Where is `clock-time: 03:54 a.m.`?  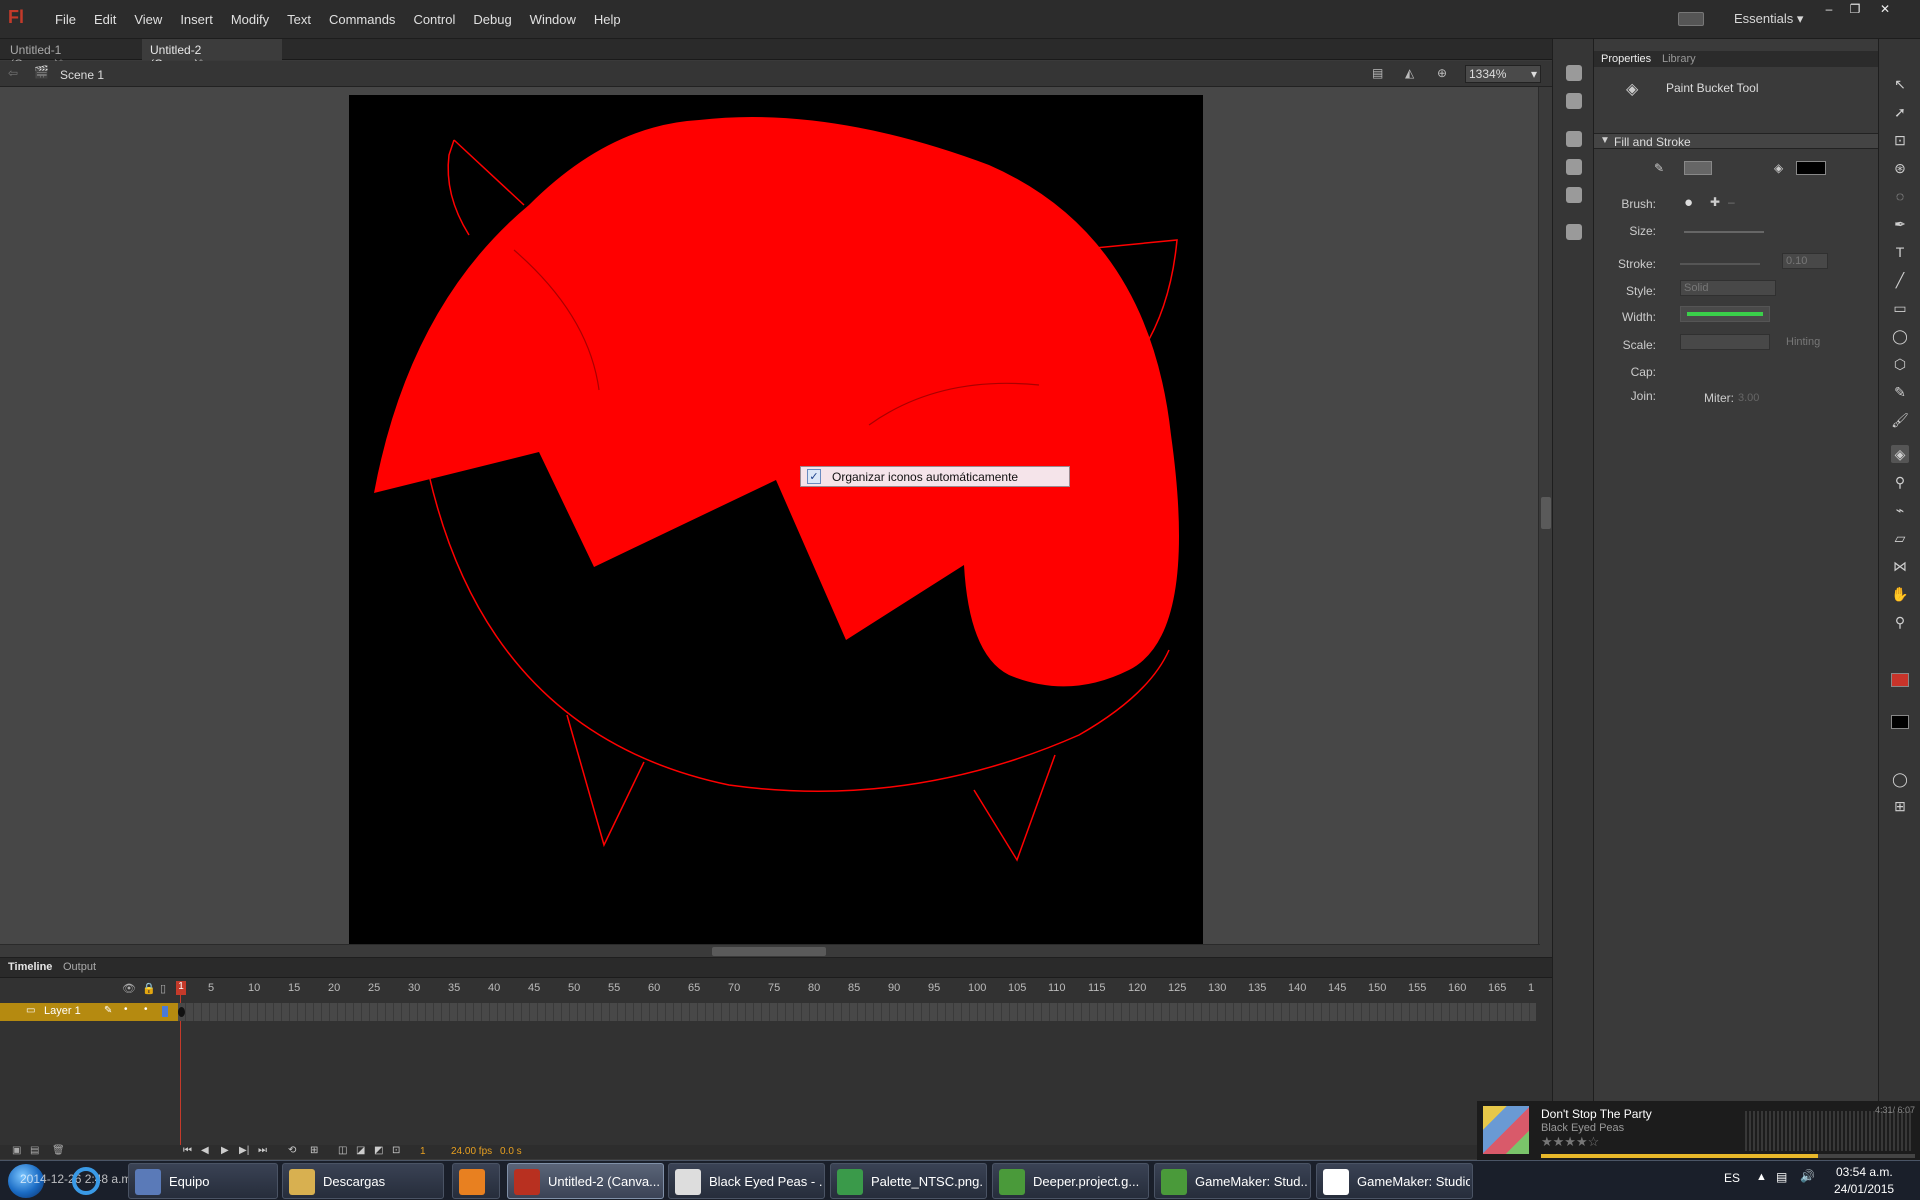
clock-time: 03:54 a.m. is located at coordinates (1864, 1172).